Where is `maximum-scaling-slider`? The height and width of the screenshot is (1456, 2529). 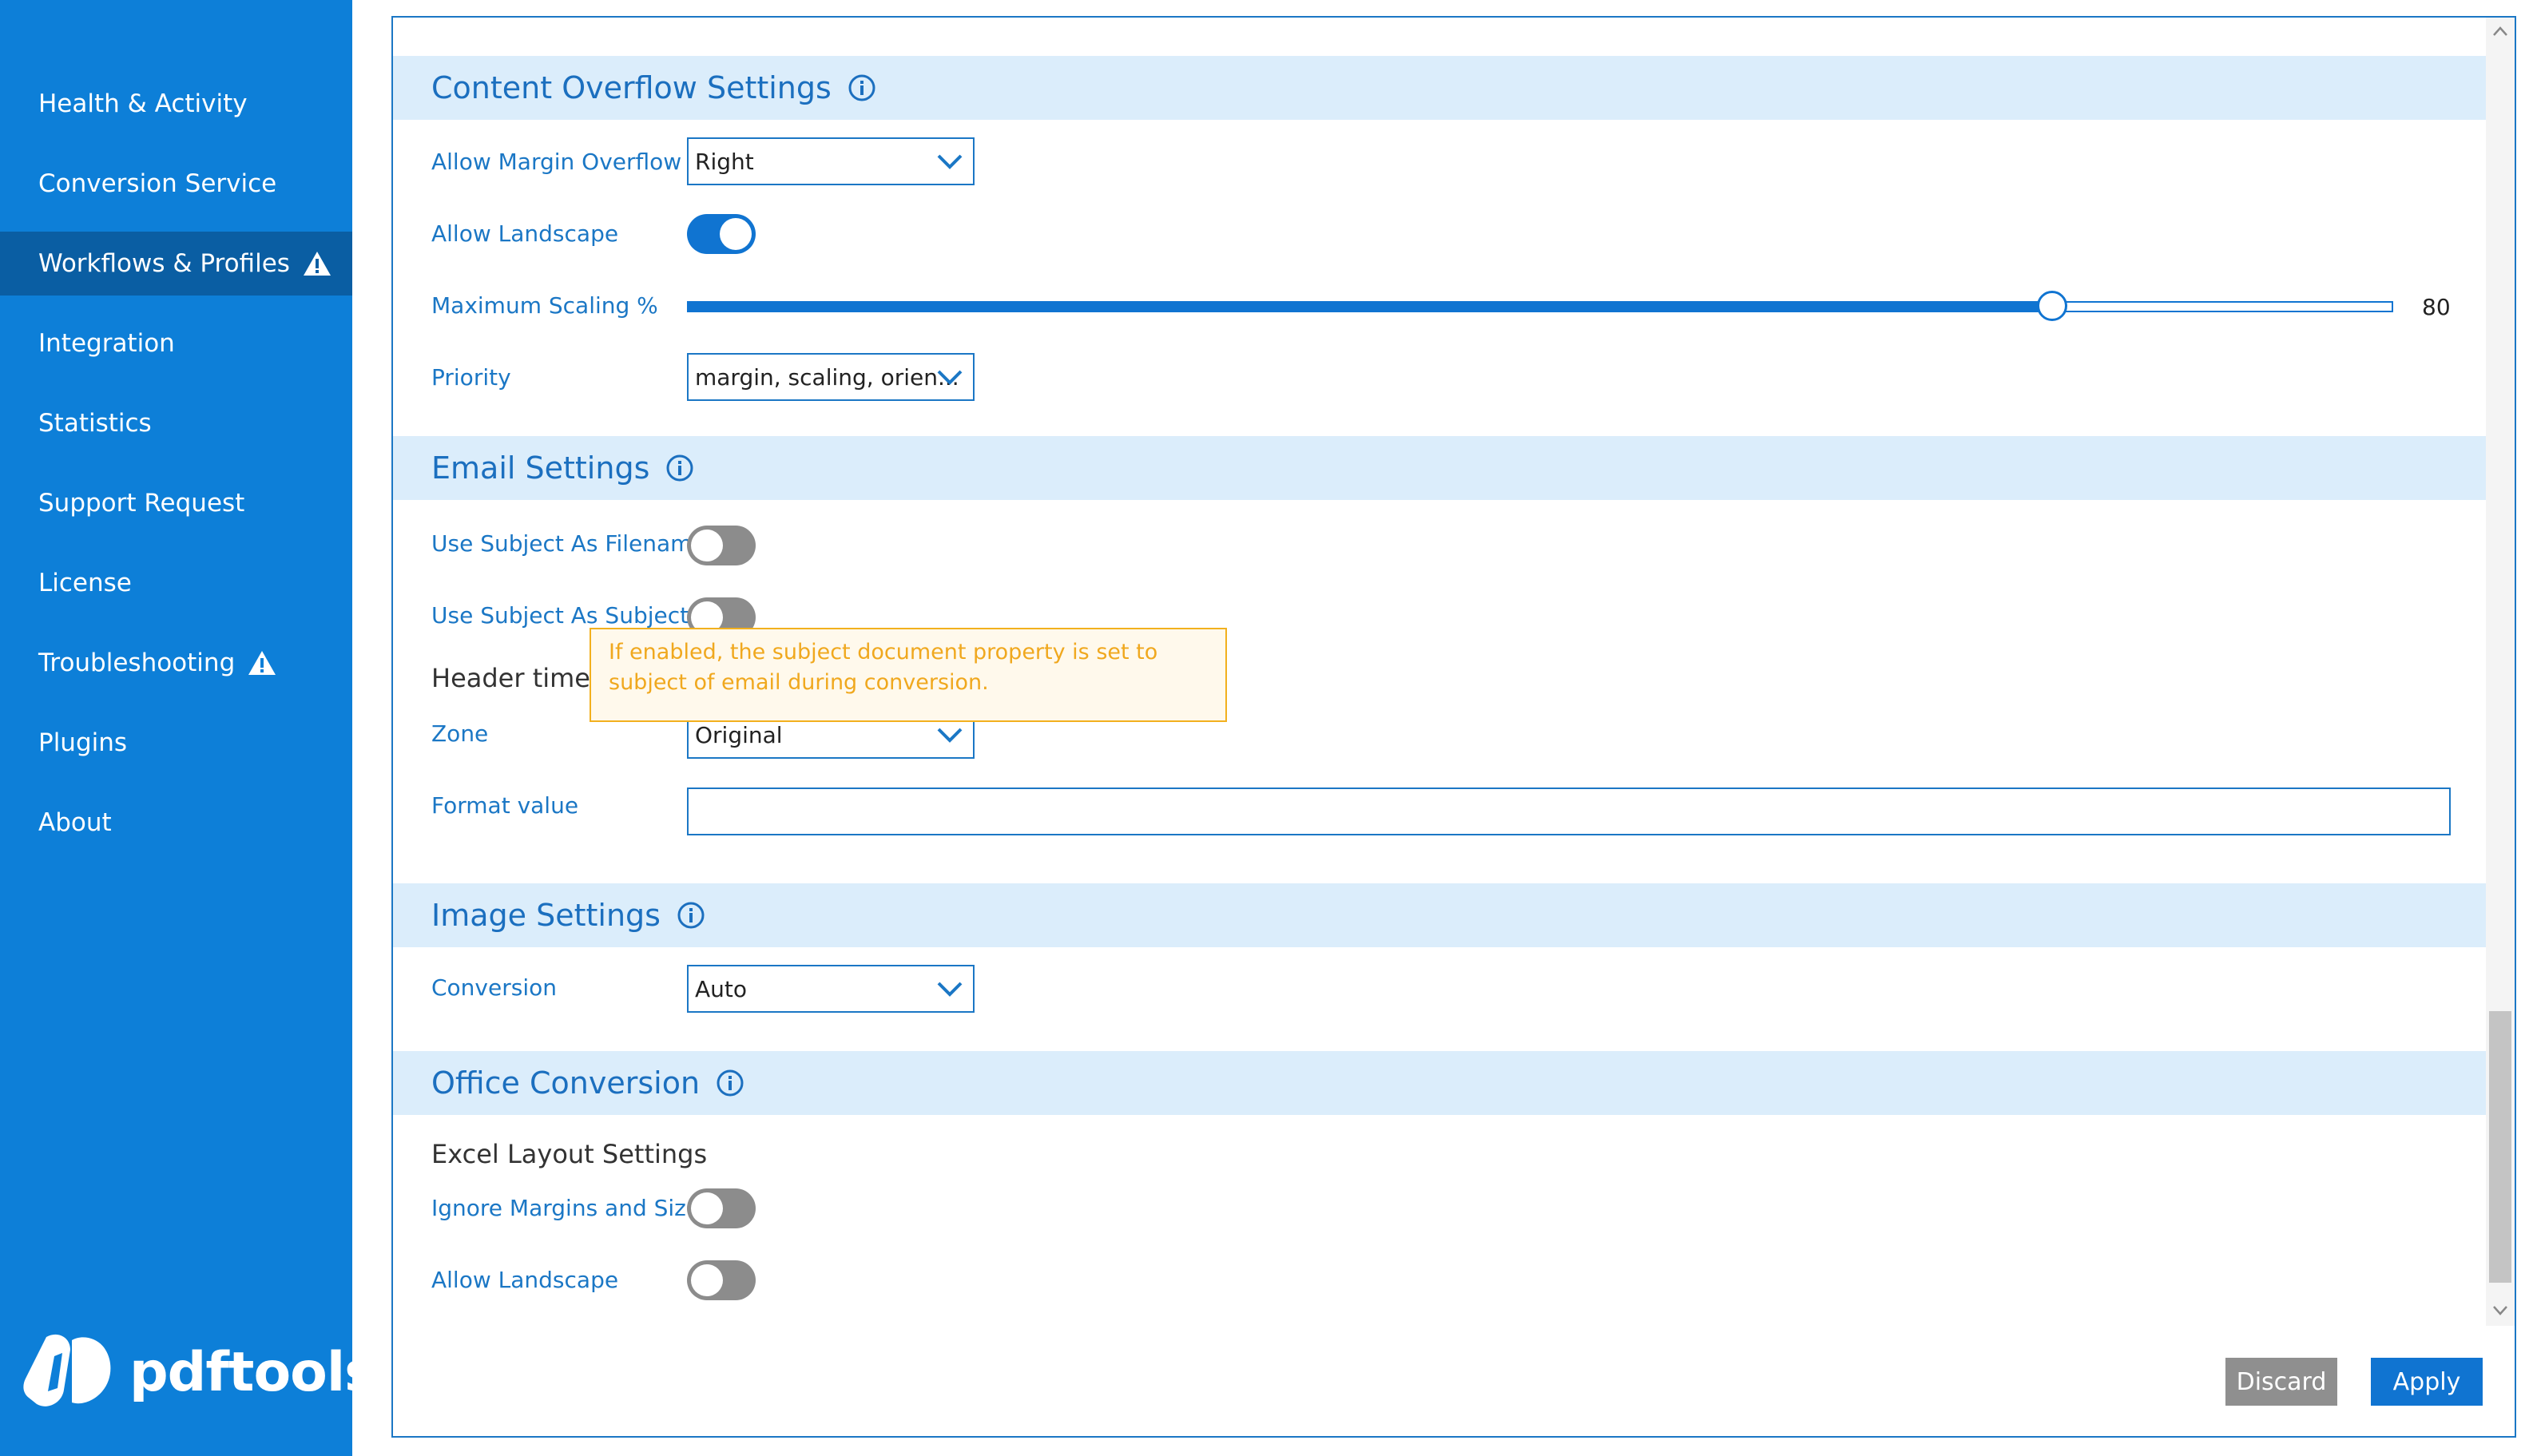 maximum-scaling-slider is located at coordinates (1540, 306).